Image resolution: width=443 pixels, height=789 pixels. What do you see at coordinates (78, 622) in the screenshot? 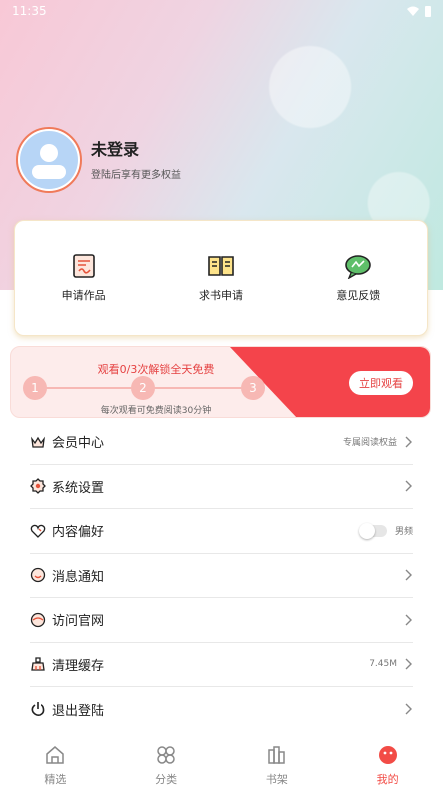
I see `menu-item-label: 访问官网` at bounding box center [78, 622].